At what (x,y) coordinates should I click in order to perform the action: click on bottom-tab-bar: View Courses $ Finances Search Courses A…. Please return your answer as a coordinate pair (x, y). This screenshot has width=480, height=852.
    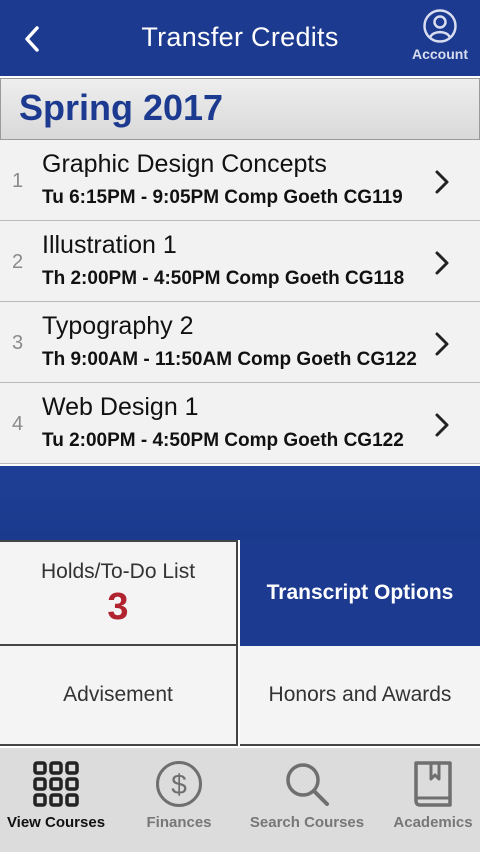
    Looking at the image, I should click on (240, 800).